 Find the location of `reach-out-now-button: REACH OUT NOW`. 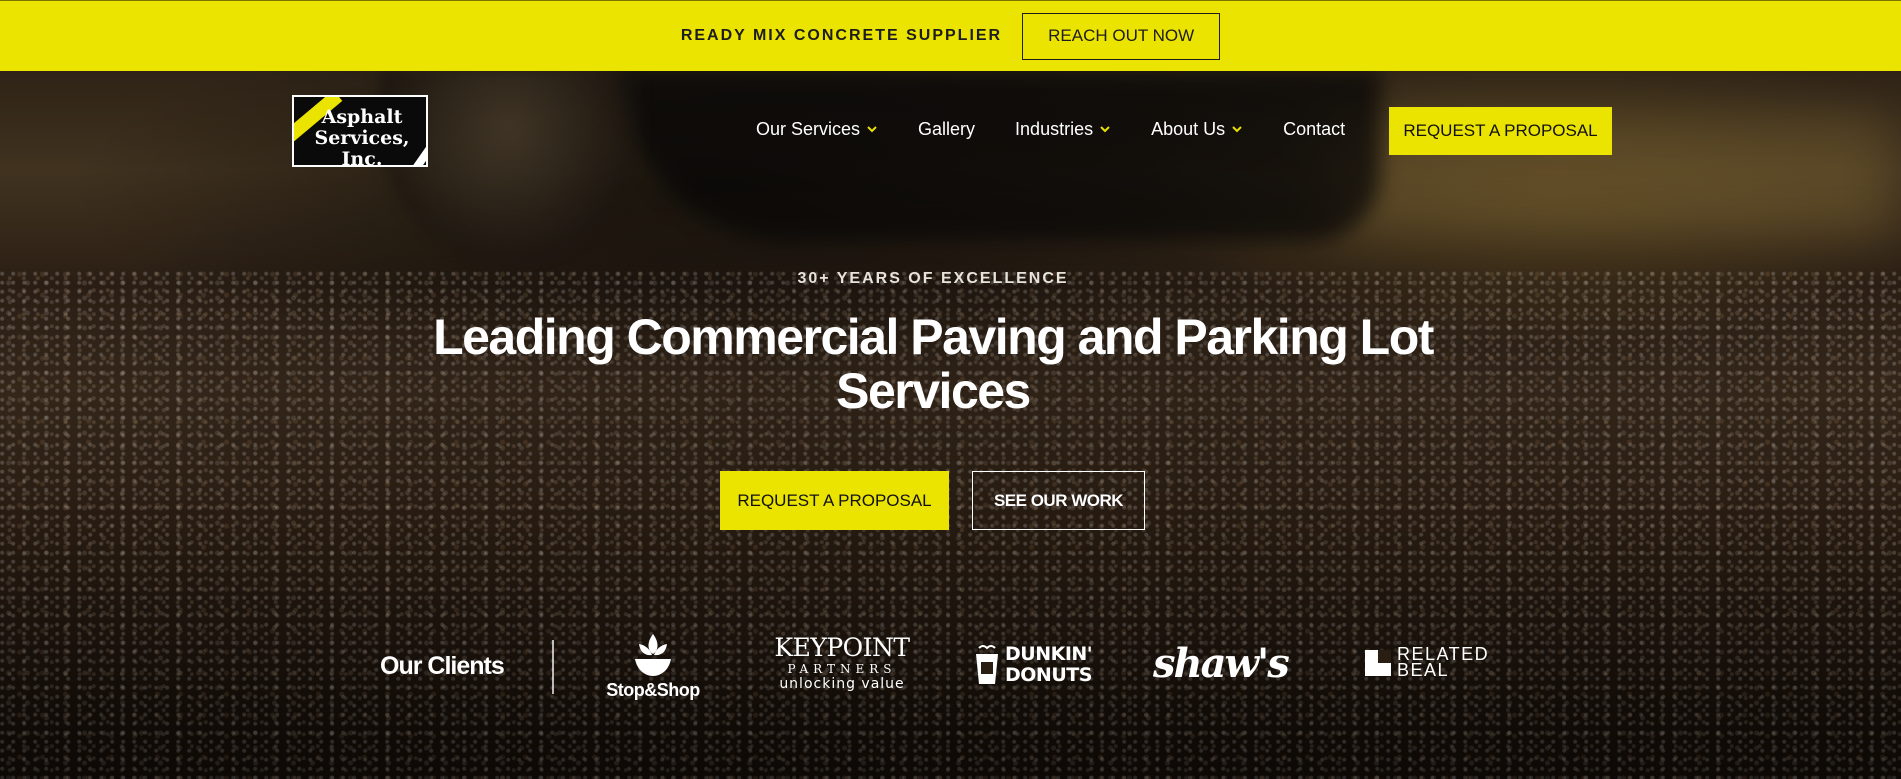

reach-out-now-button: REACH OUT NOW is located at coordinates (1121, 36).